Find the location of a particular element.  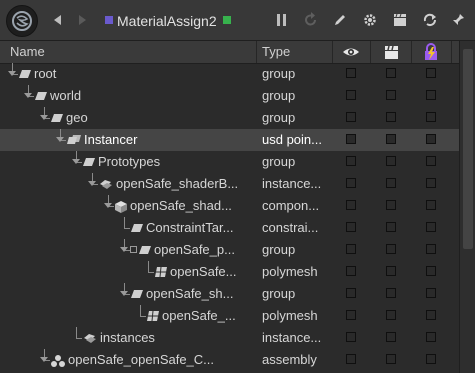

lock-lightning-icon is located at coordinates (431, 53).